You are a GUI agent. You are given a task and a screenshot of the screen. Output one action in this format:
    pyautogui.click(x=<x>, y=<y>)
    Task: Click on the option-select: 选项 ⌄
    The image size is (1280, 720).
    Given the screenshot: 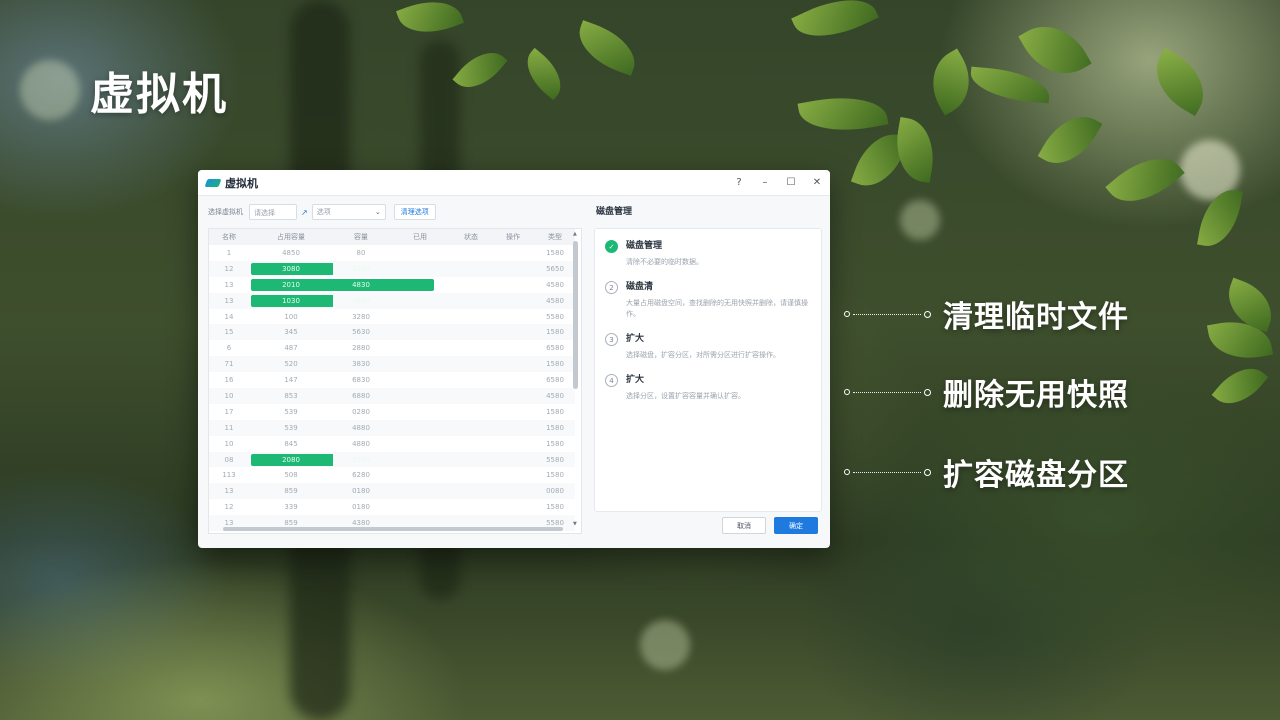 What is the action you would take?
    pyautogui.click(x=348, y=212)
    